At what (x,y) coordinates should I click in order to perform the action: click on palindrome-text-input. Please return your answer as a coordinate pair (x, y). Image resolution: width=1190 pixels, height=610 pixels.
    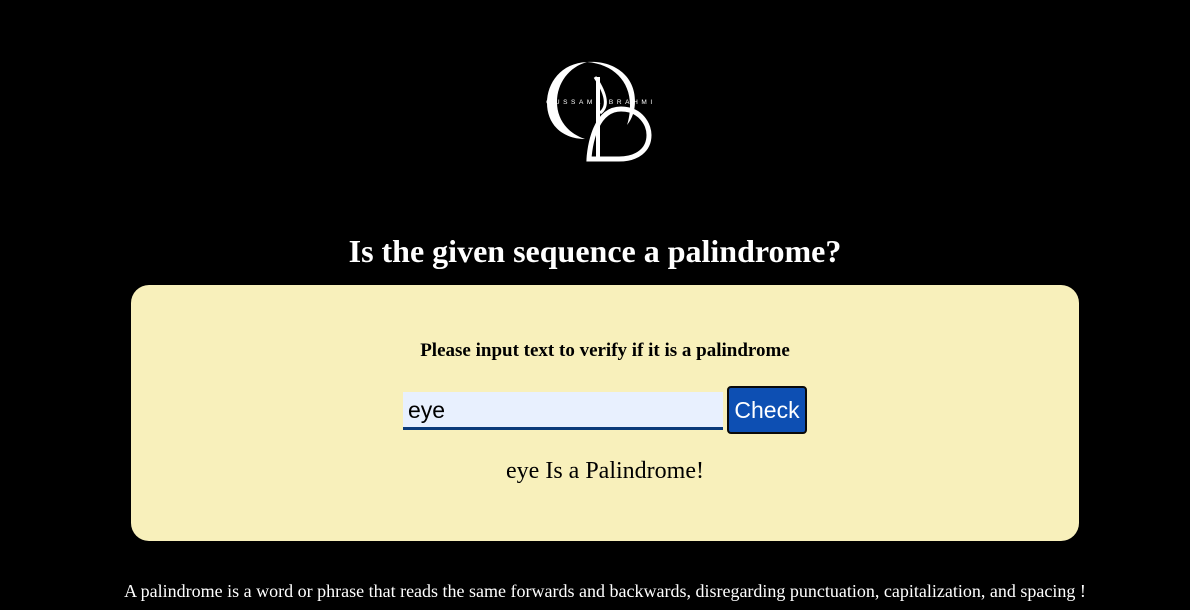
    Looking at the image, I should click on (563, 411).